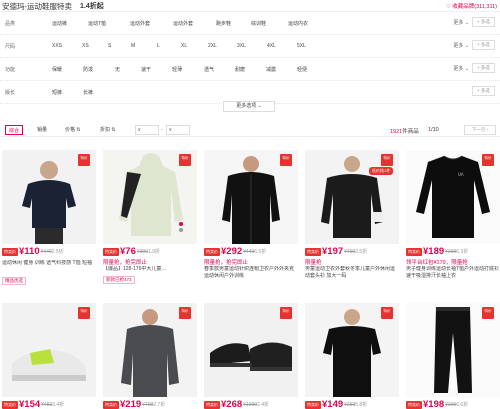 The width and height of the screenshot is (500, 409). What do you see at coordinates (57, 69) in the screenshot?
I see `filter-option: 保暖` at bounding box center [57, 69].